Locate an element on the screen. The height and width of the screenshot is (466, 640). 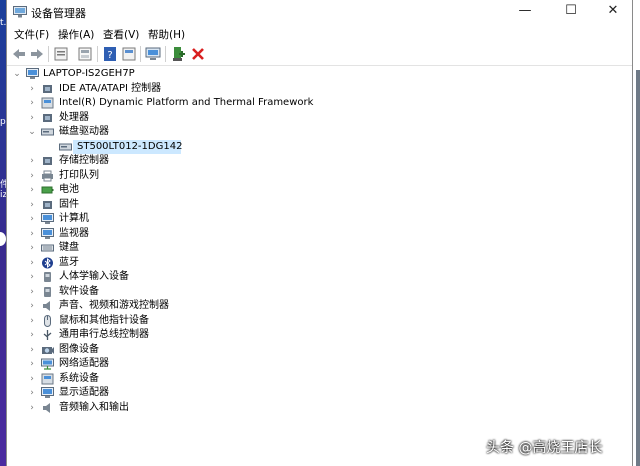
minimize-button: — is located at coordinates (525, 12).